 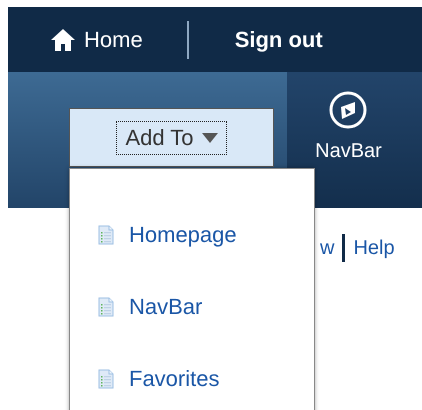 What do you see at coordinates (192, 307) in the screenshot?
I see `menu-item: NavBar` at bounding box center [192, 307].